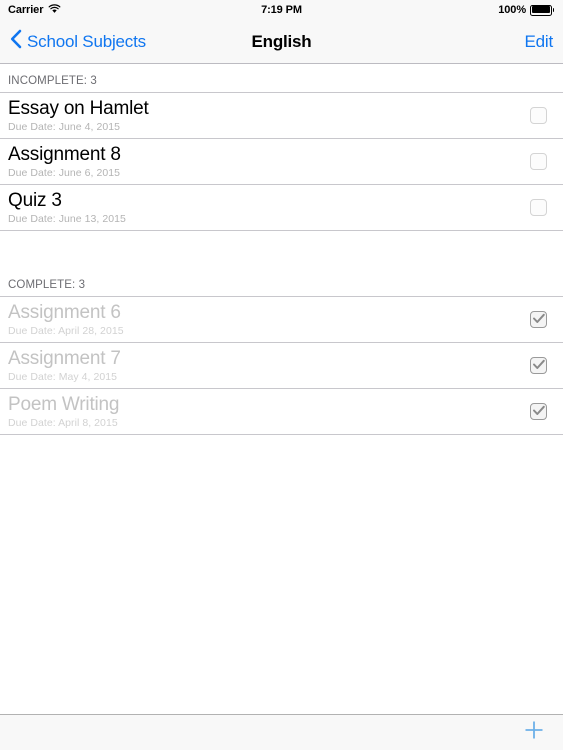 This screenshot has width=563, height=750. What do you see at coordinates (264, 411) in the screenshot?
I see `row-text: Poem Writing Due Date: April 8, 2015` at bounding box center [264, 411].